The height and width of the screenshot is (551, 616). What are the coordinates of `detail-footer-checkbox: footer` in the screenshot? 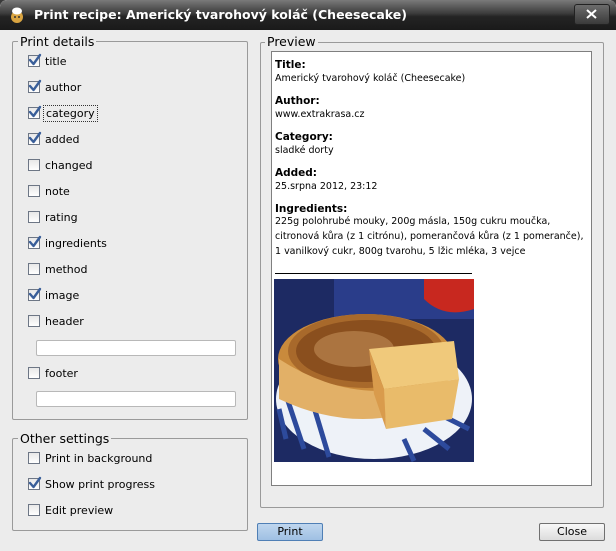 It's located at (53, 373).